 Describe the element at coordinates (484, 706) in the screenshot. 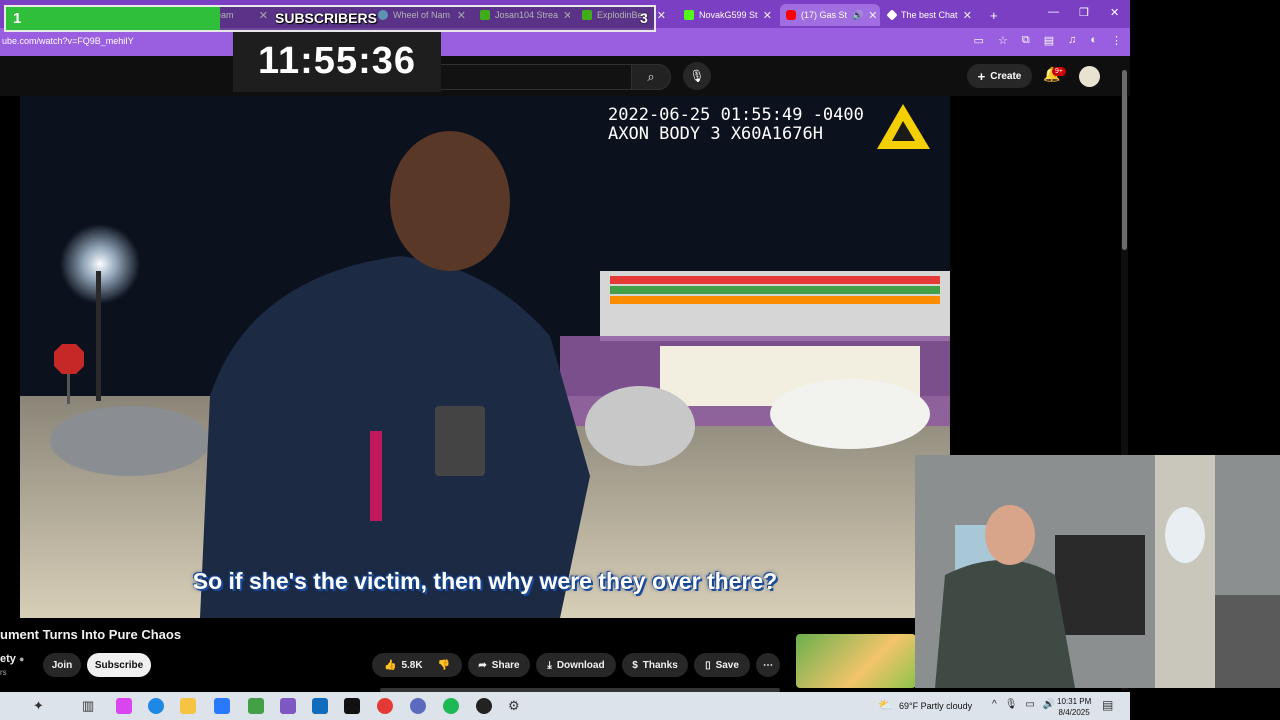

I see `obs-icon` at that location.